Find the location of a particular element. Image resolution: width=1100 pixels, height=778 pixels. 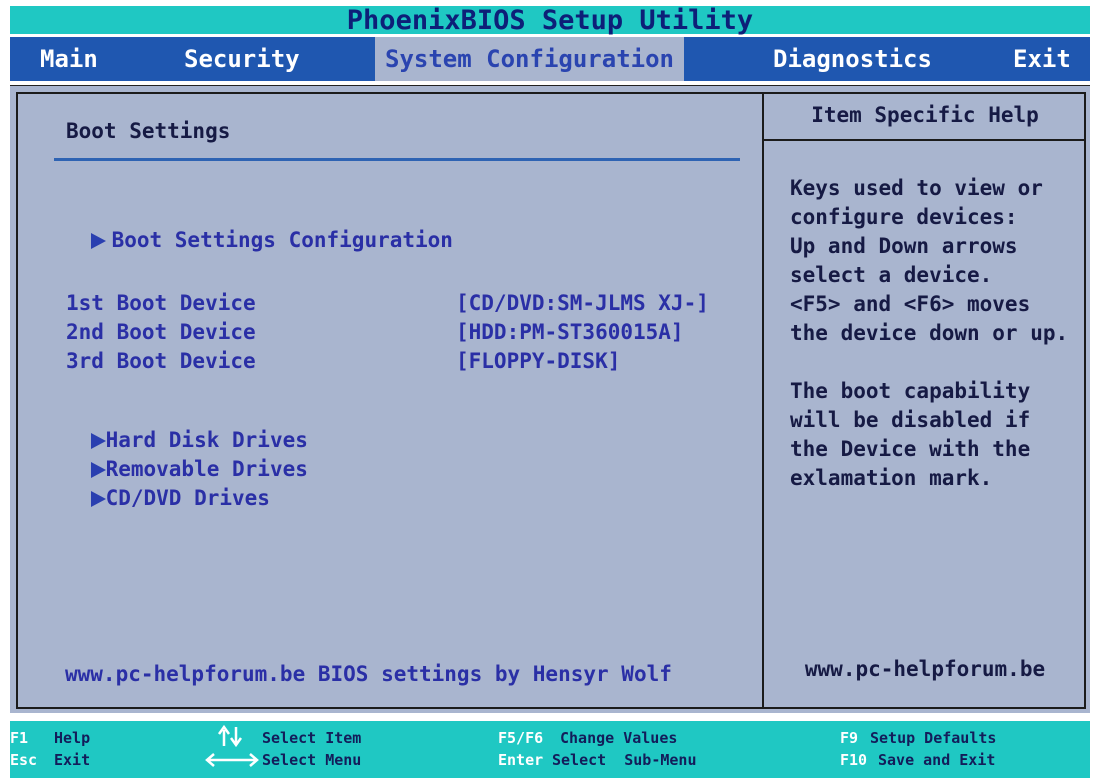

esc-key: Esc is located at coordinates (24, 760).